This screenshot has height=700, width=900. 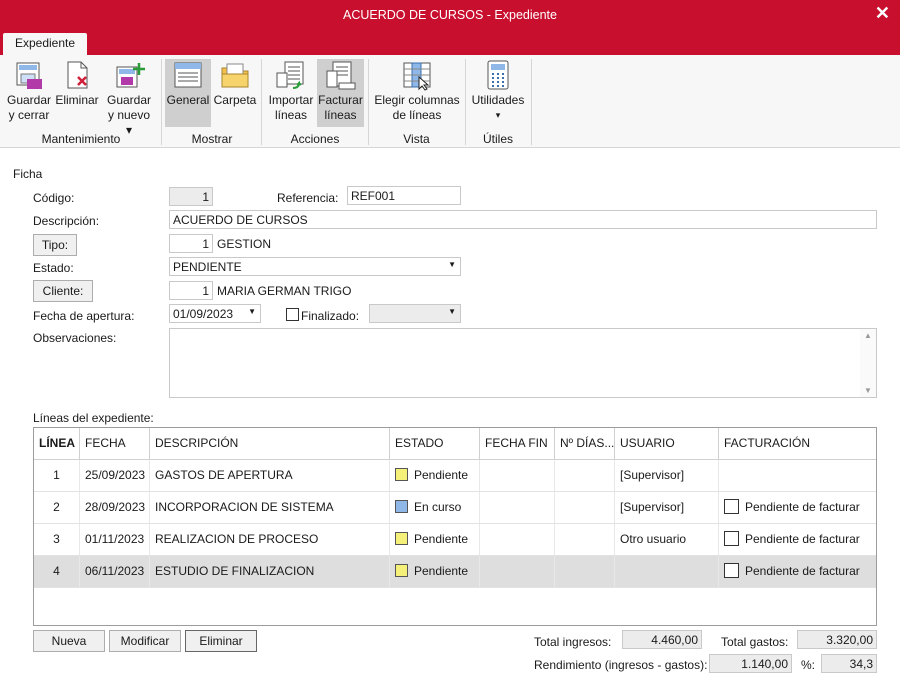 I want to click on import-lines-button: Importar líneas, so click(x=291, y=93).